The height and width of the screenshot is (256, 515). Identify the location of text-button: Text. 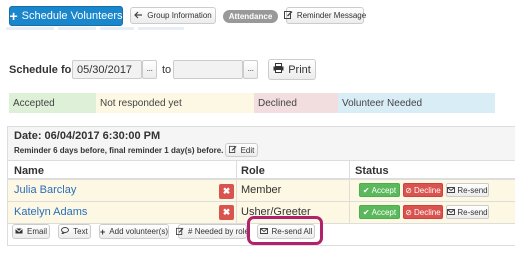
(74, 231).